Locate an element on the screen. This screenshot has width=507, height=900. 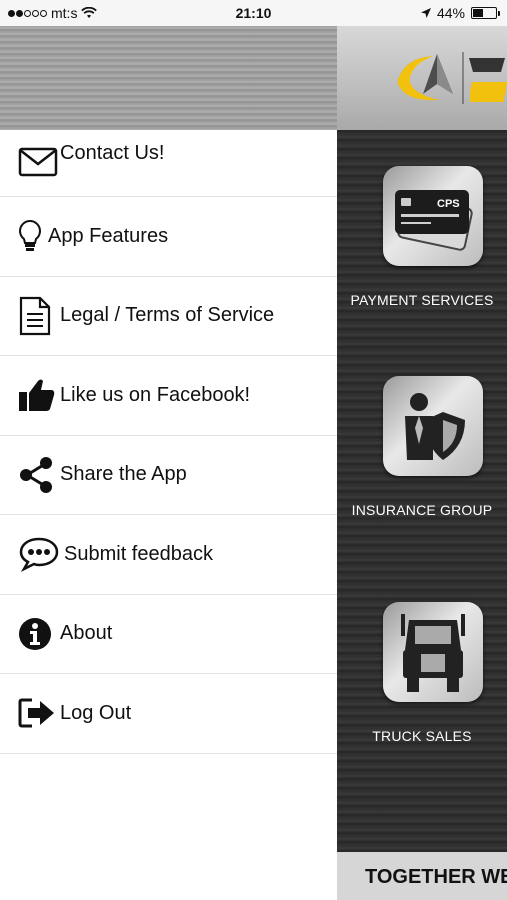
lightbulb-icon is located at coordinates (33, 236).